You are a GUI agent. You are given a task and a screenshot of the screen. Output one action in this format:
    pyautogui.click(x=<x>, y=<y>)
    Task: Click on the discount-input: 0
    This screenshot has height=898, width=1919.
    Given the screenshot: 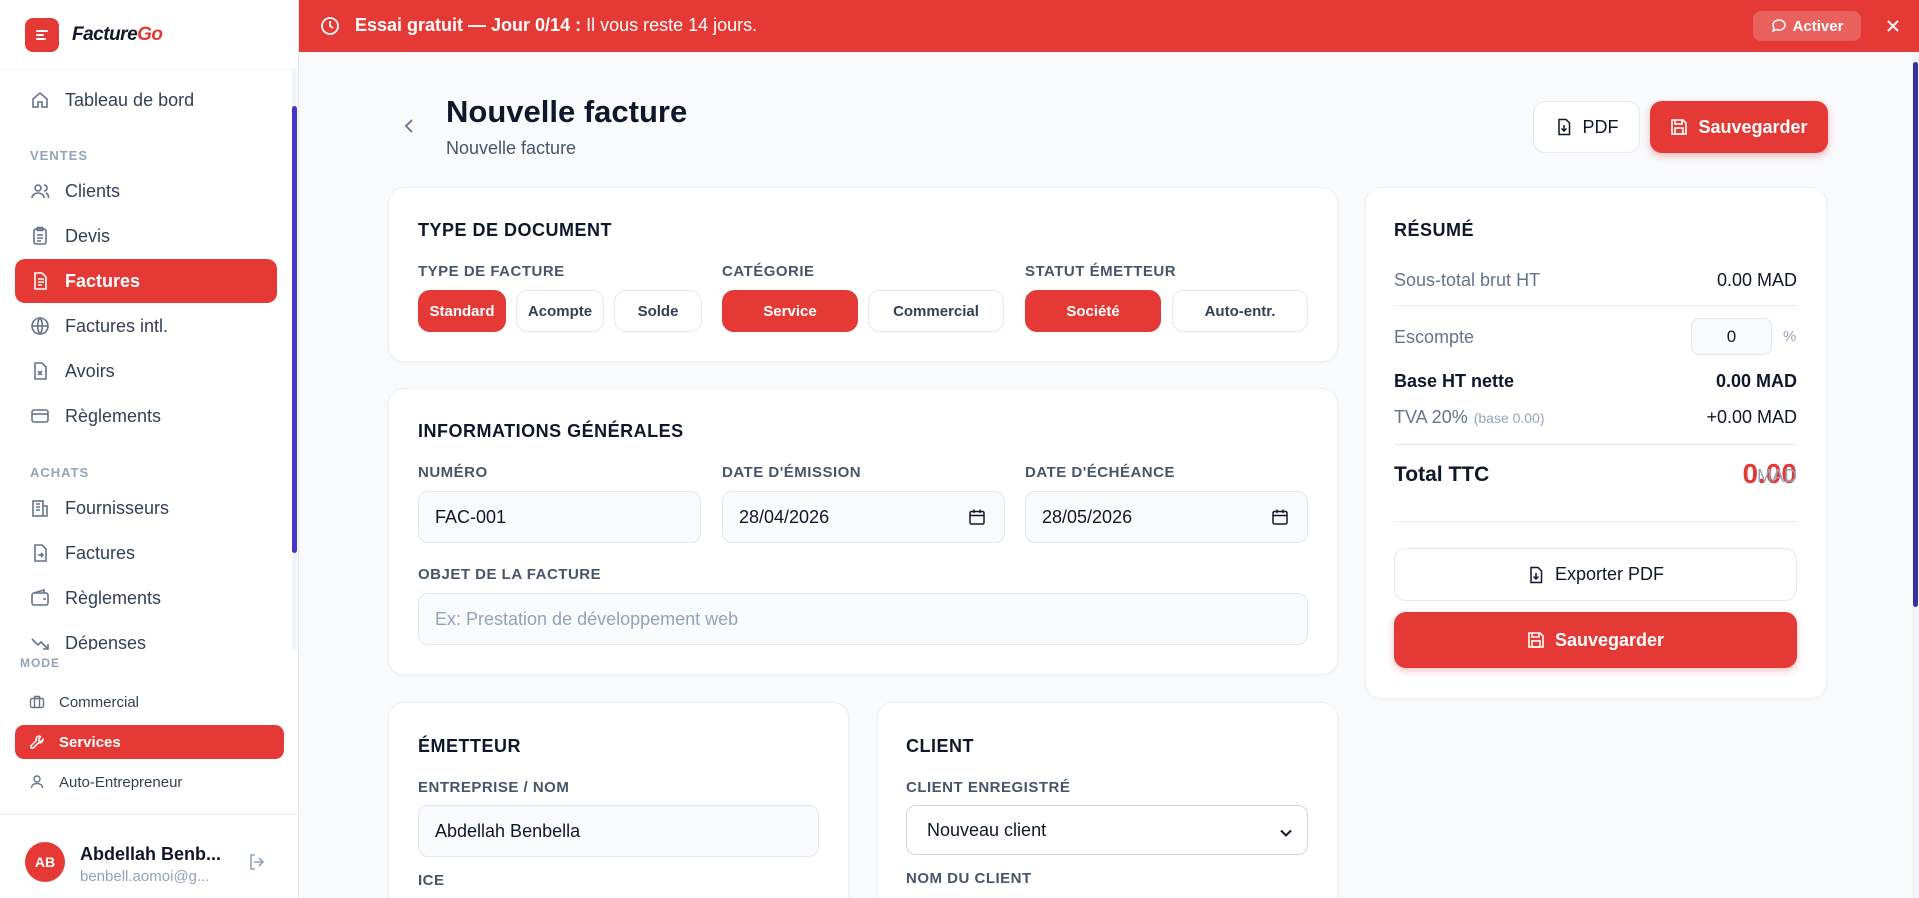 What is the action you would take?
    pyautogui.click(x=1731, y=336)
    